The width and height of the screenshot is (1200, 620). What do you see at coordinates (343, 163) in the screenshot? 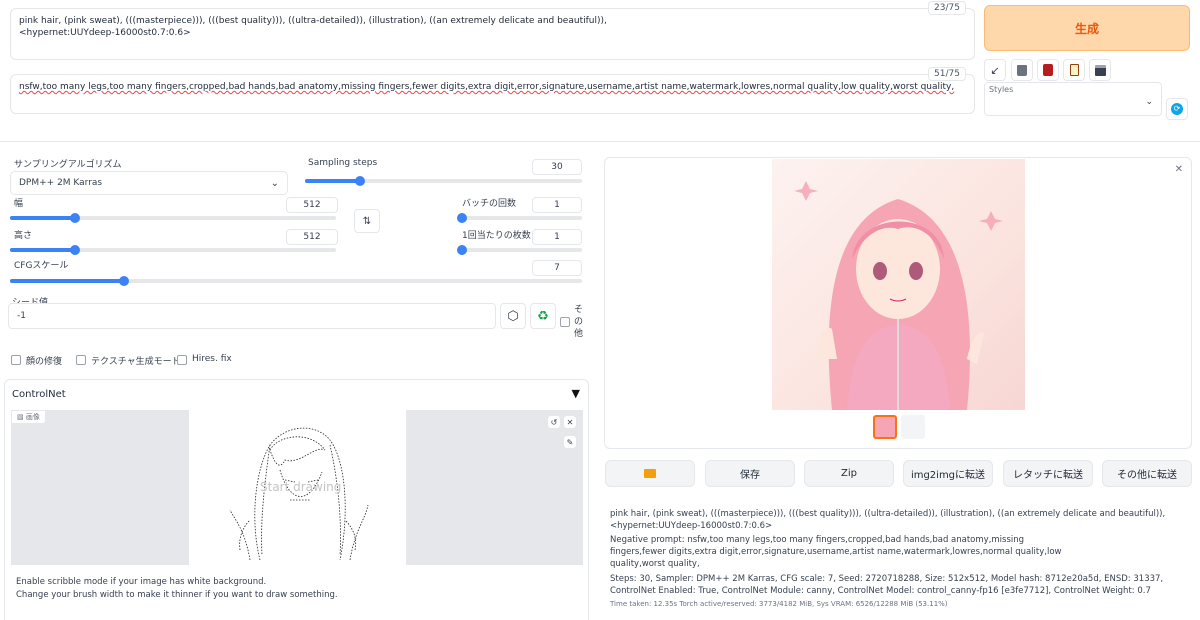
I see `steps-label: Sampling steps` at bounding box center [343, 163].